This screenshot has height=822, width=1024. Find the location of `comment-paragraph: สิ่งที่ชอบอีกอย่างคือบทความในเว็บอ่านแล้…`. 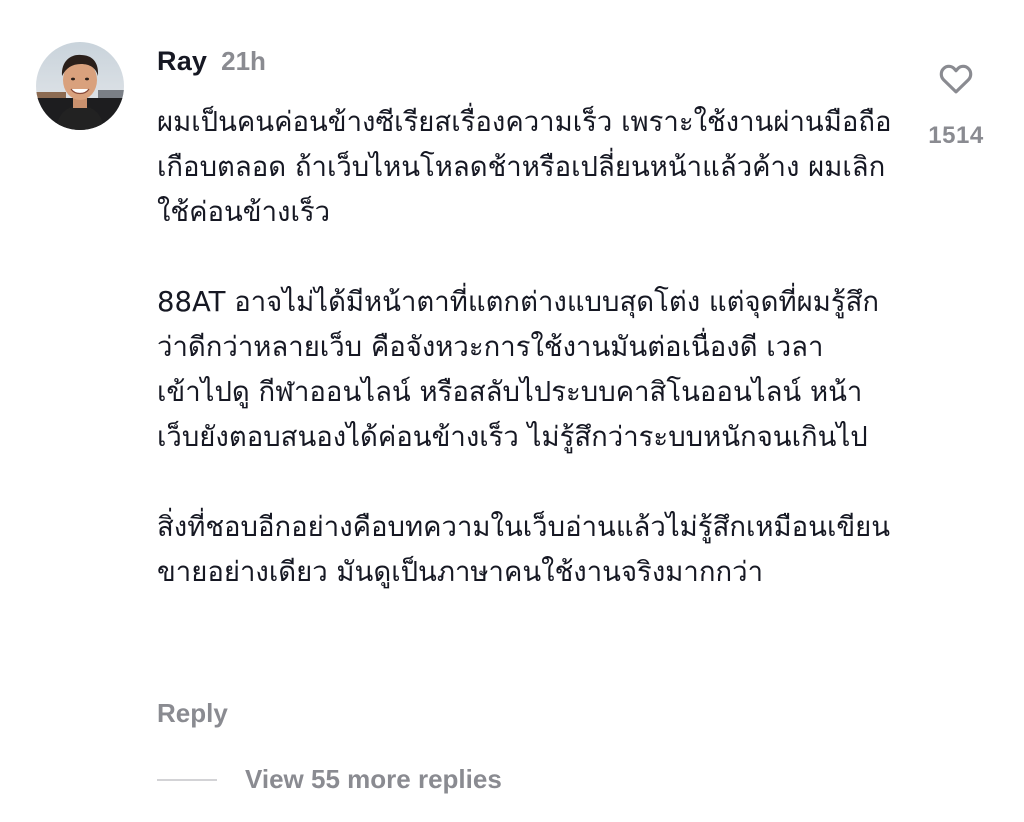

comment-paragraph: สิ่งที่ชอบอีกอย่างคือบทความในเว็บอ่านแล้… is located at coordinates (524, 549).